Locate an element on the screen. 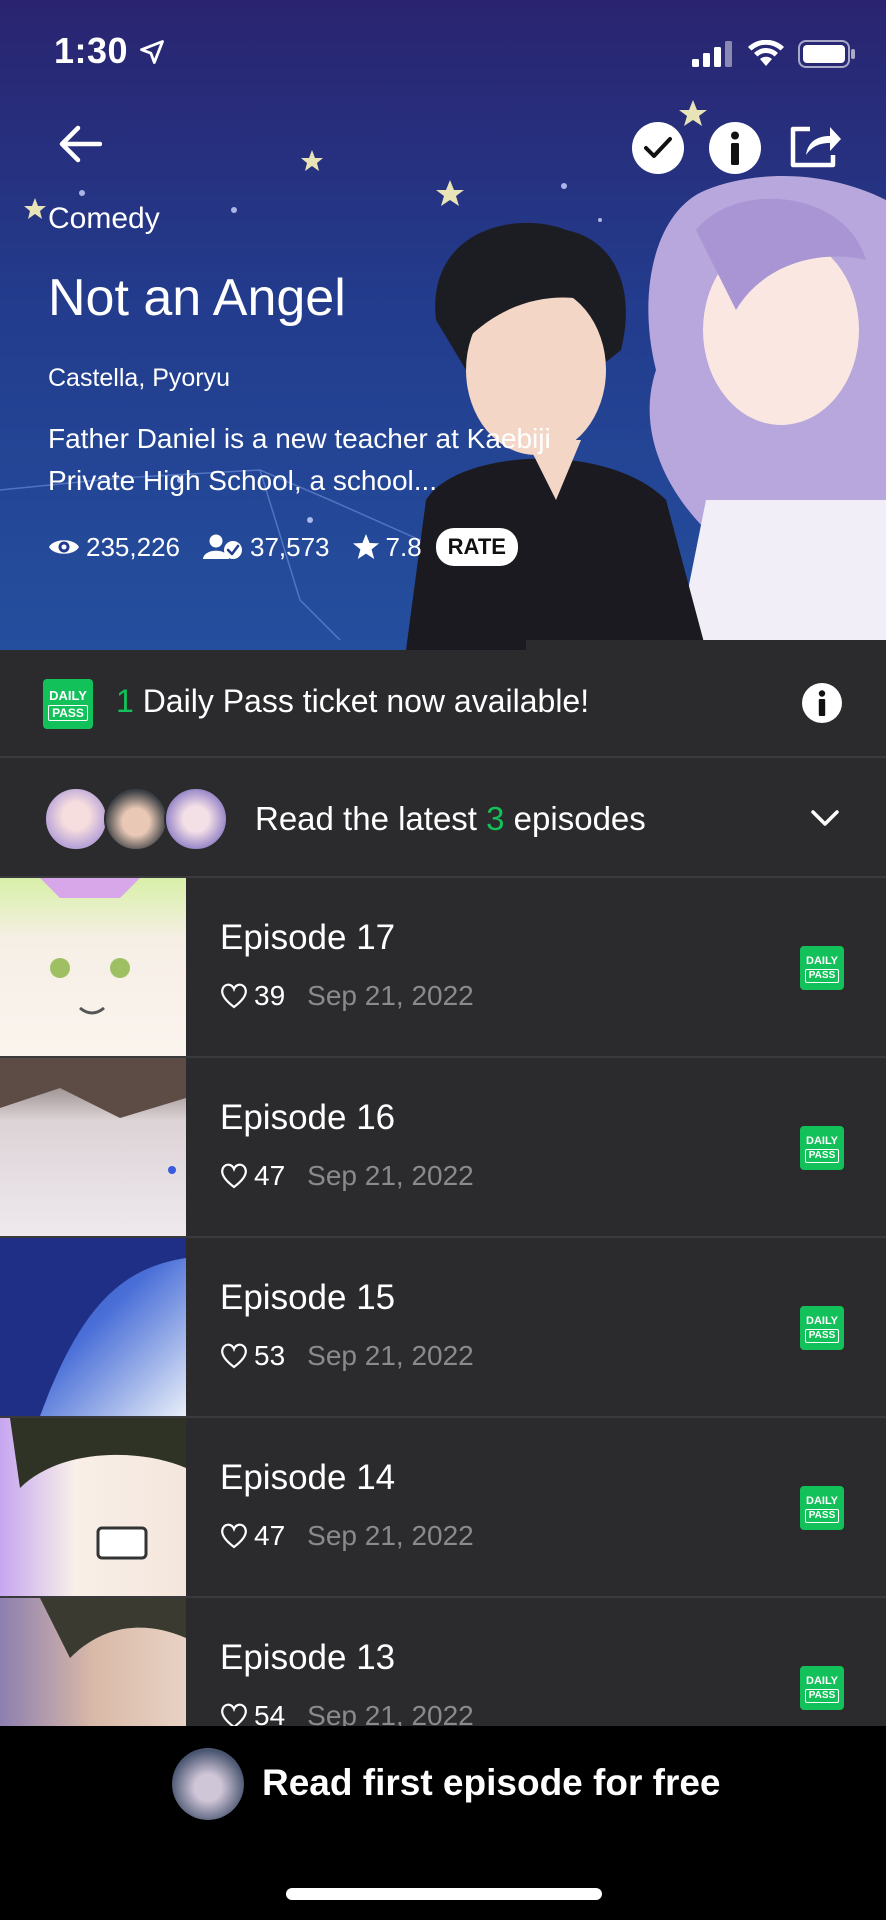 The width and height of the screenshot is (886, 1920). first-episode-avatar is located at coordinates (208, 1784).